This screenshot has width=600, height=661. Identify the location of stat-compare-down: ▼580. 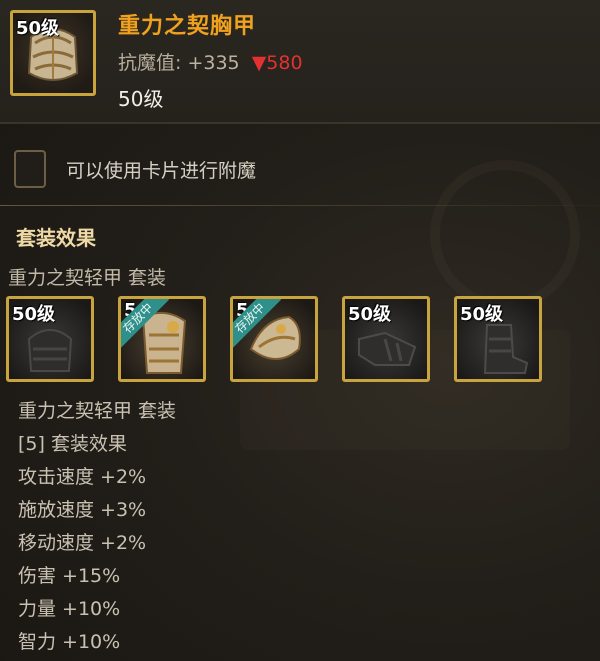
(277, 63).